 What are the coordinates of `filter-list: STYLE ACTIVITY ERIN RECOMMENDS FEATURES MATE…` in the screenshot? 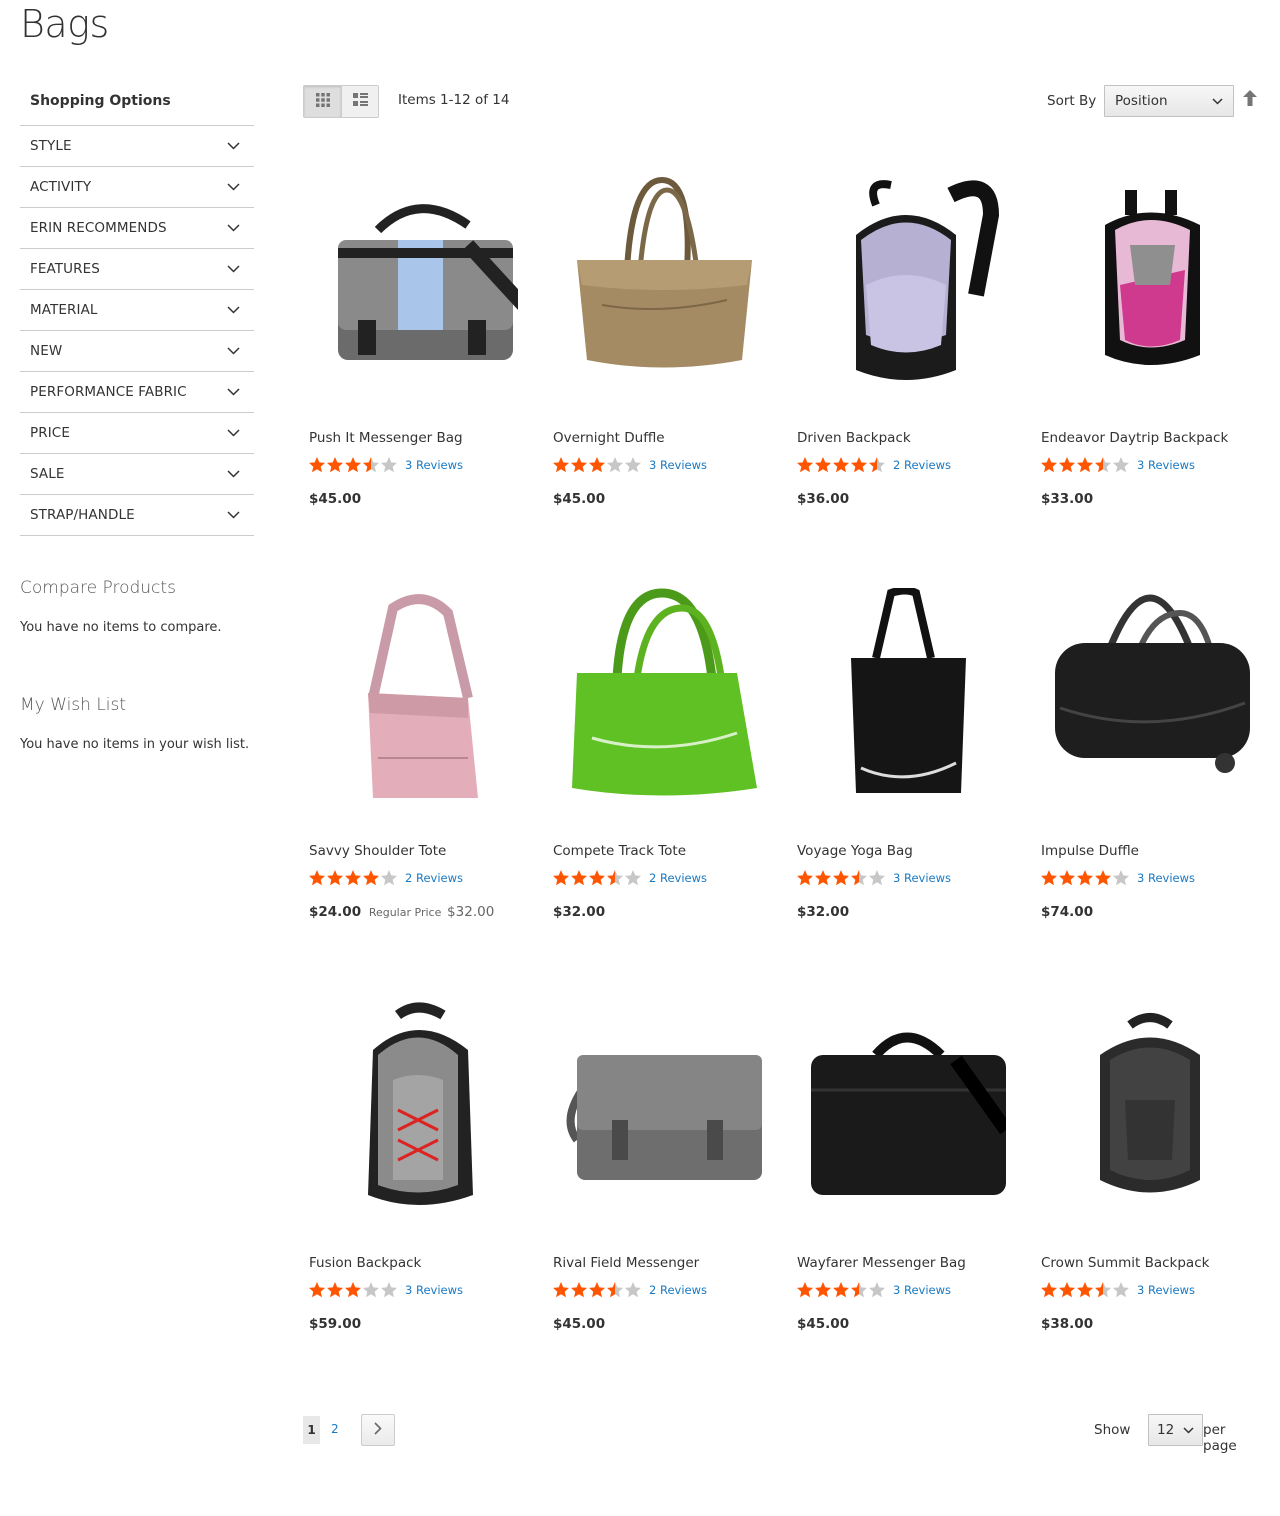 It's located at (137, 330).